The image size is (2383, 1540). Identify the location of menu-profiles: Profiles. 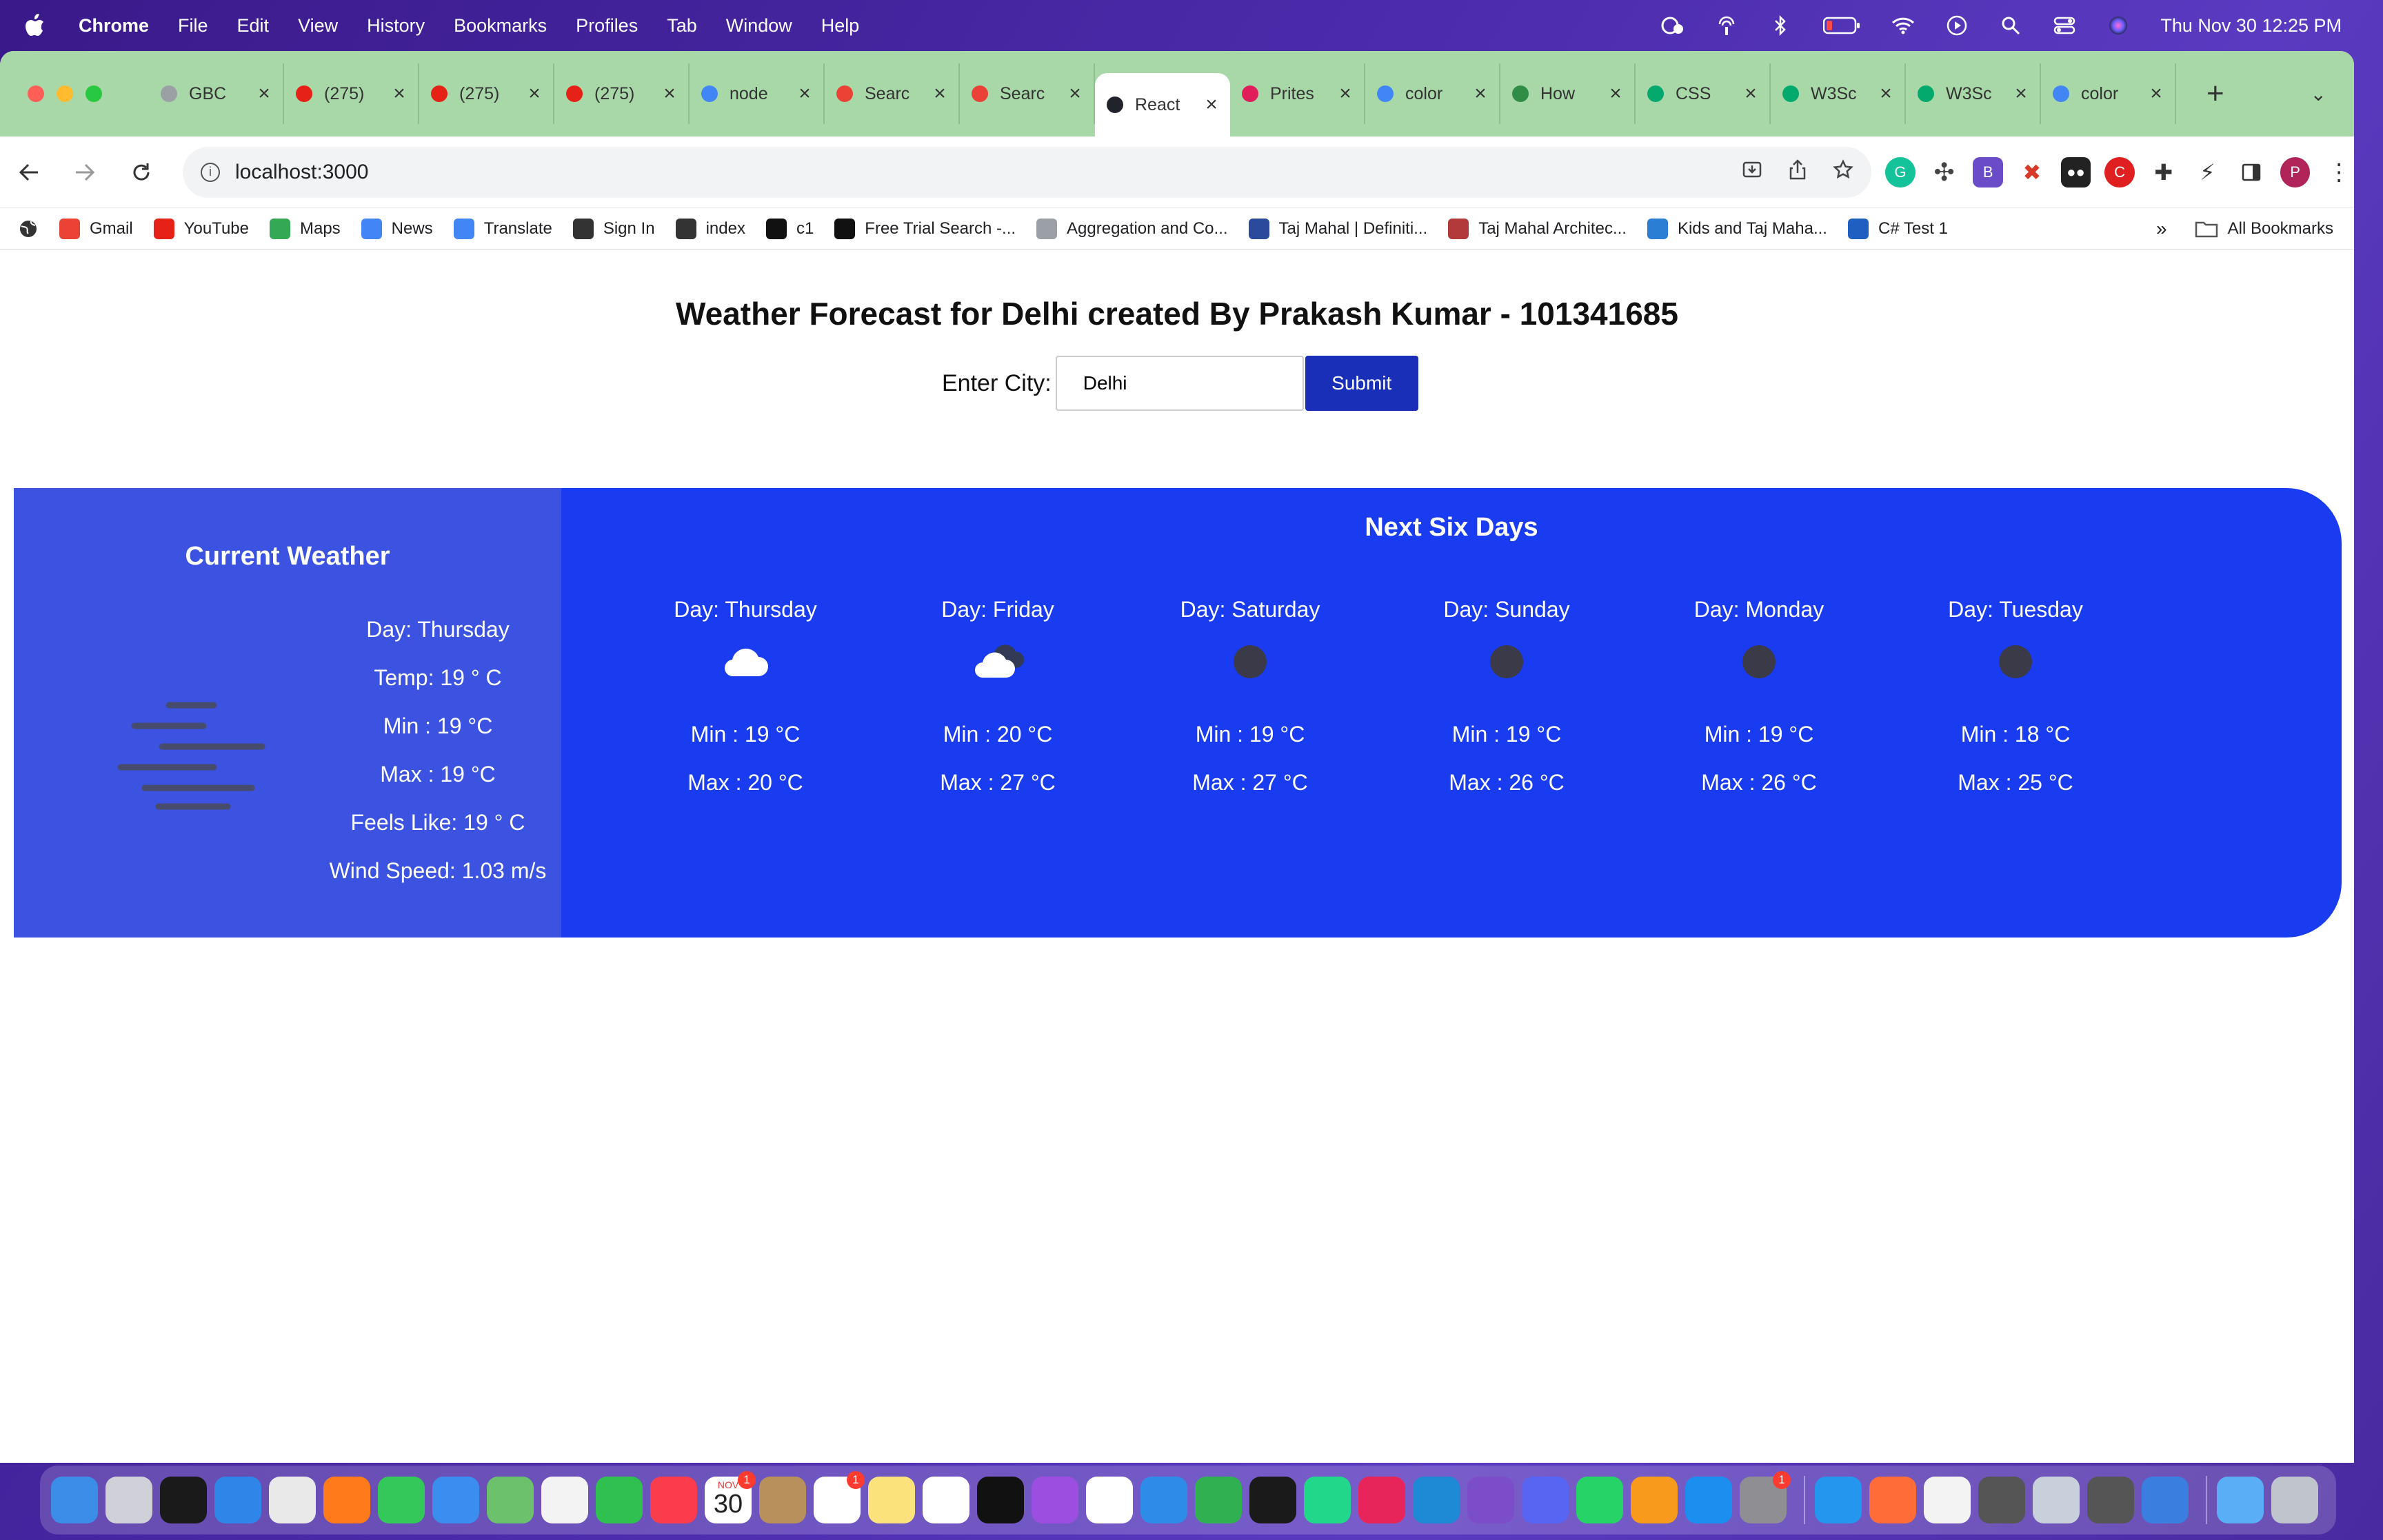
(607, 26).